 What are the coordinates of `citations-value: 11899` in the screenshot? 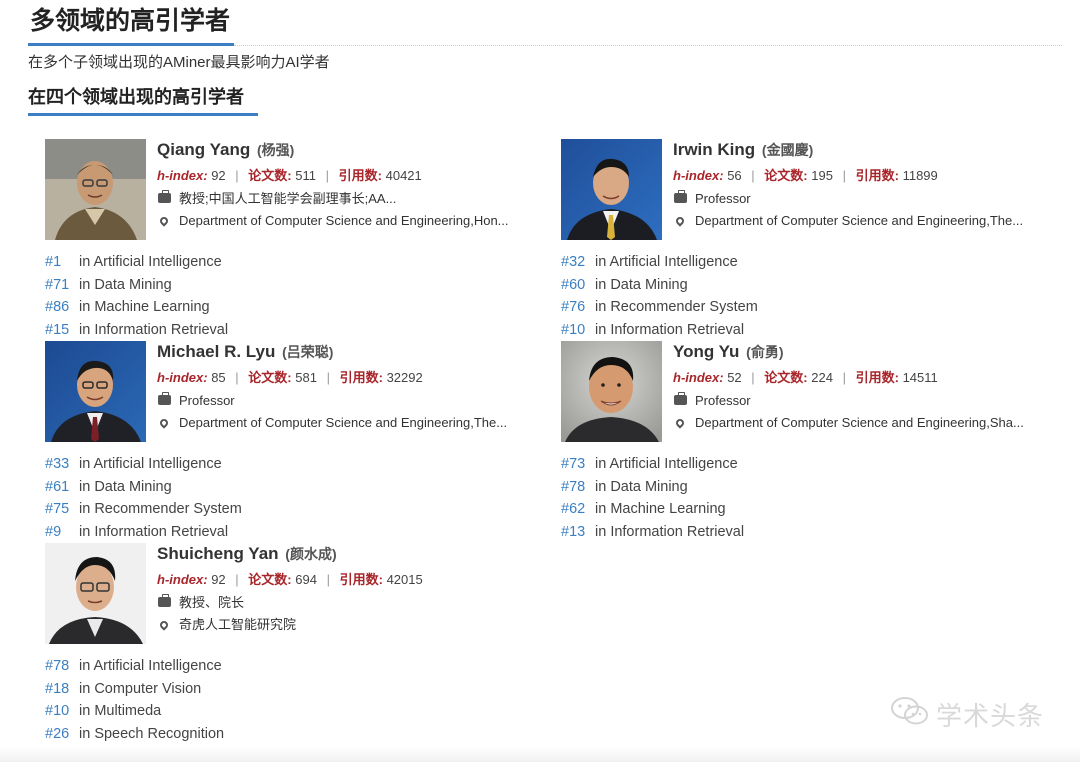 It's located at (920, 175).